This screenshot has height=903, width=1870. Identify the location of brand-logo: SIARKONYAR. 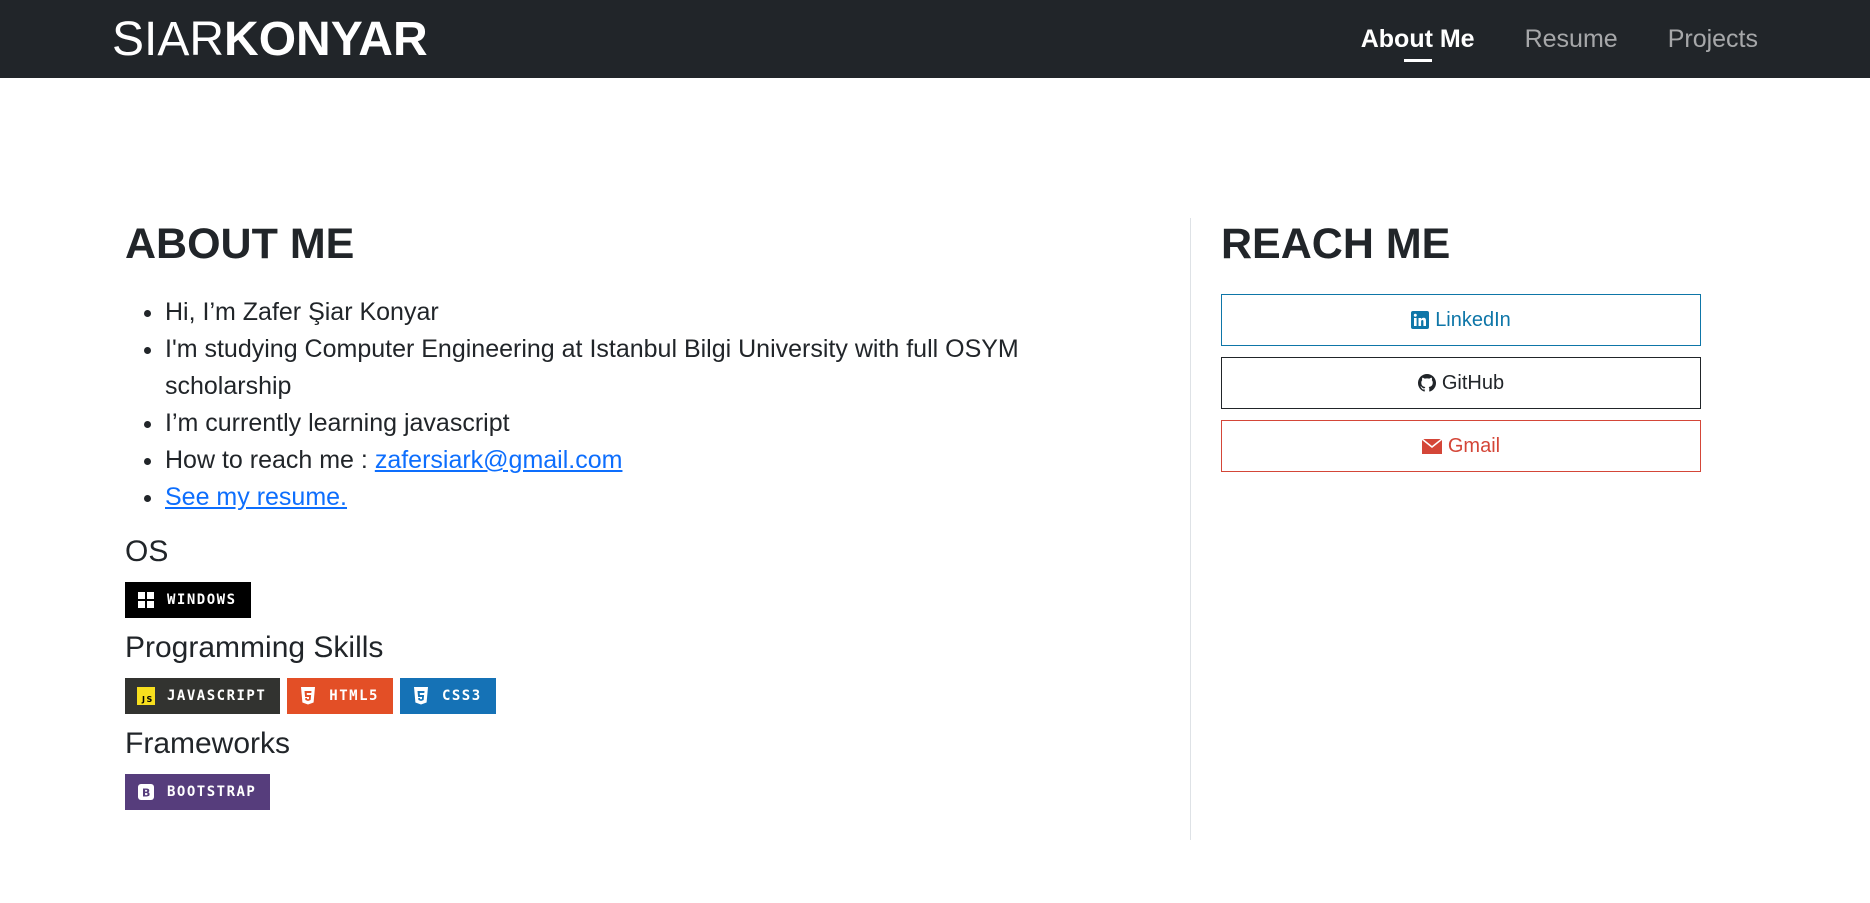
(270, 39).